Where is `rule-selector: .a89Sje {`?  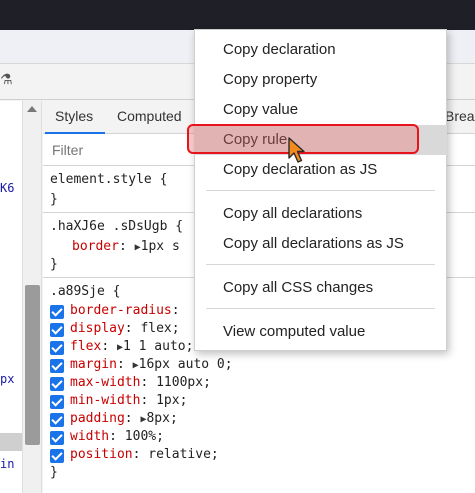 rule-selector: .a89Sje { is located at coordinates (85, 291).